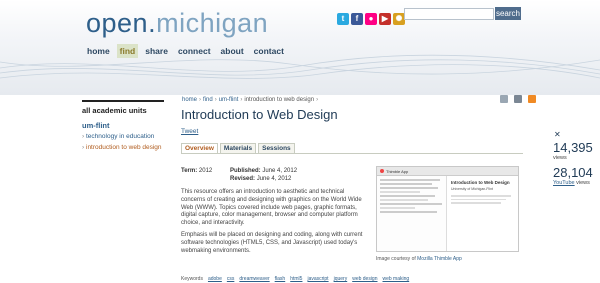 This screenshot has height=283, width=600. I want to click on tweet-button: Tweet, so click(189, 131).